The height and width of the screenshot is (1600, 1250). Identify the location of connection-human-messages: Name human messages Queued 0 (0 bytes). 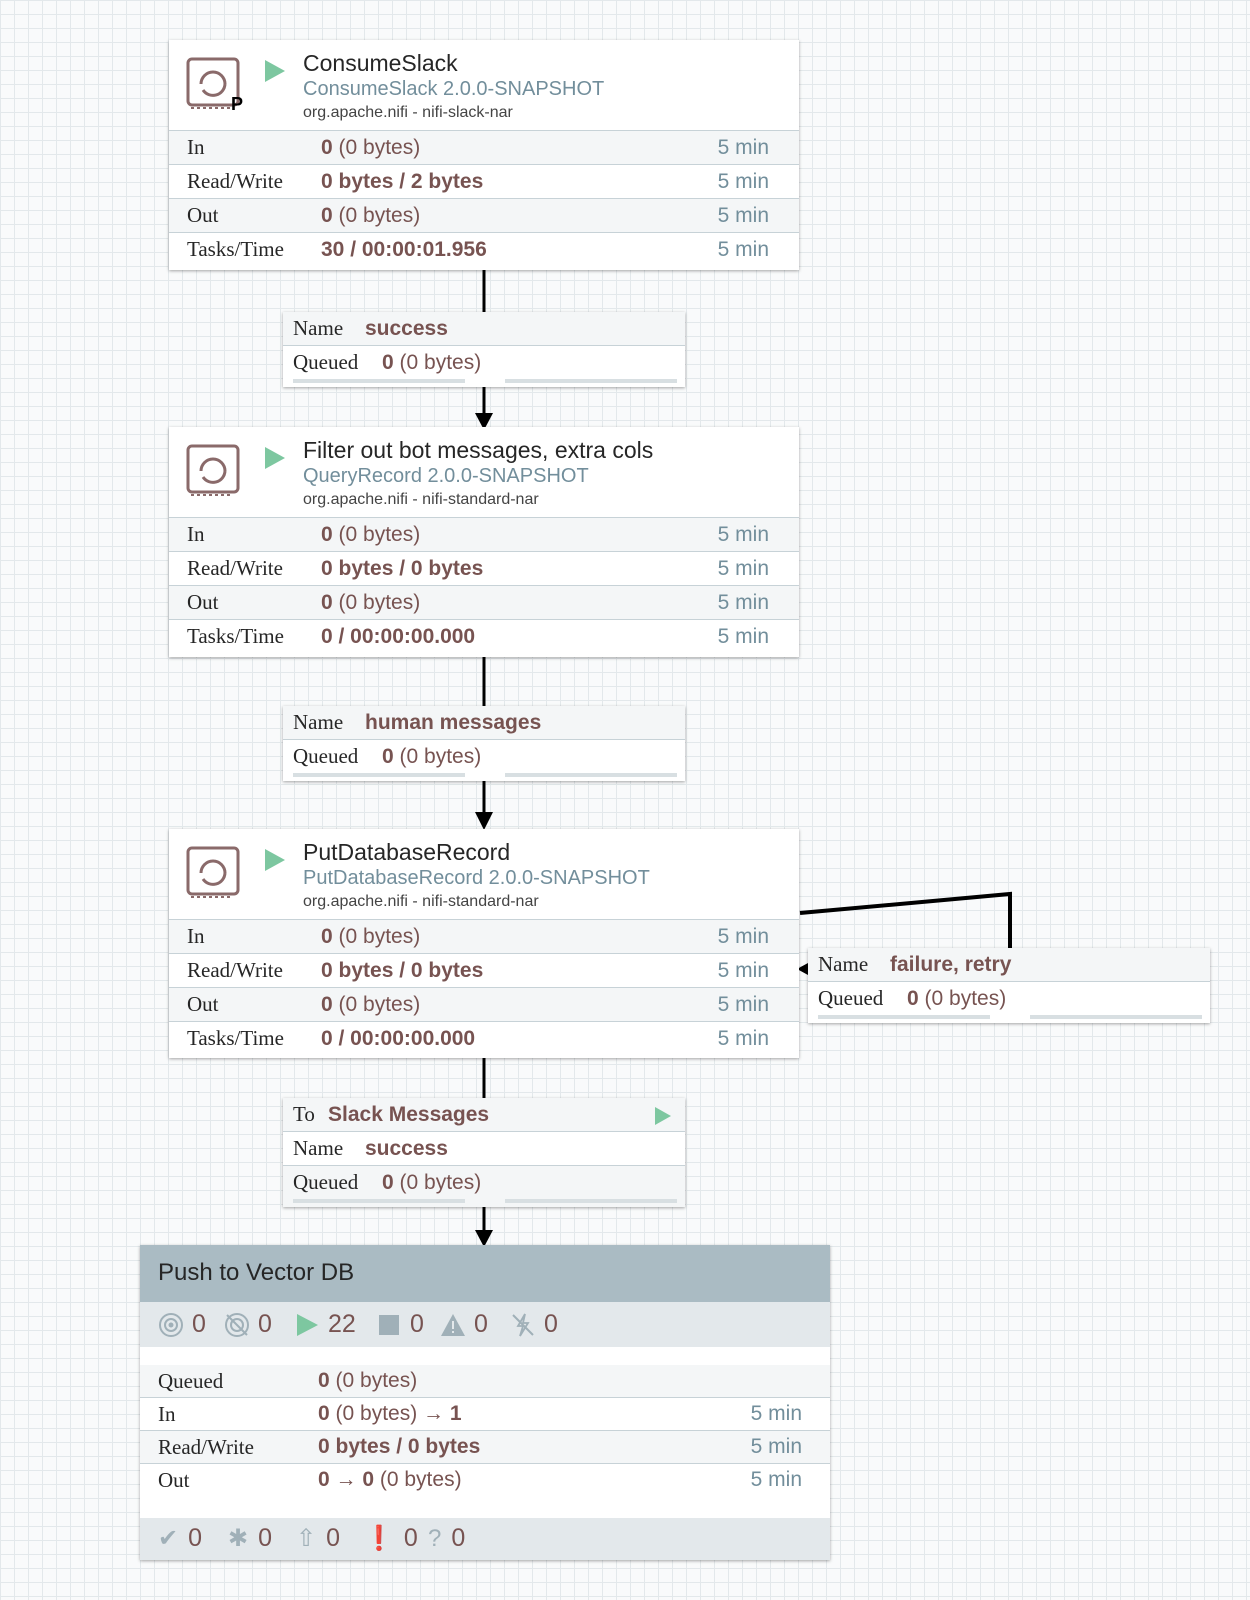
(484, 743).